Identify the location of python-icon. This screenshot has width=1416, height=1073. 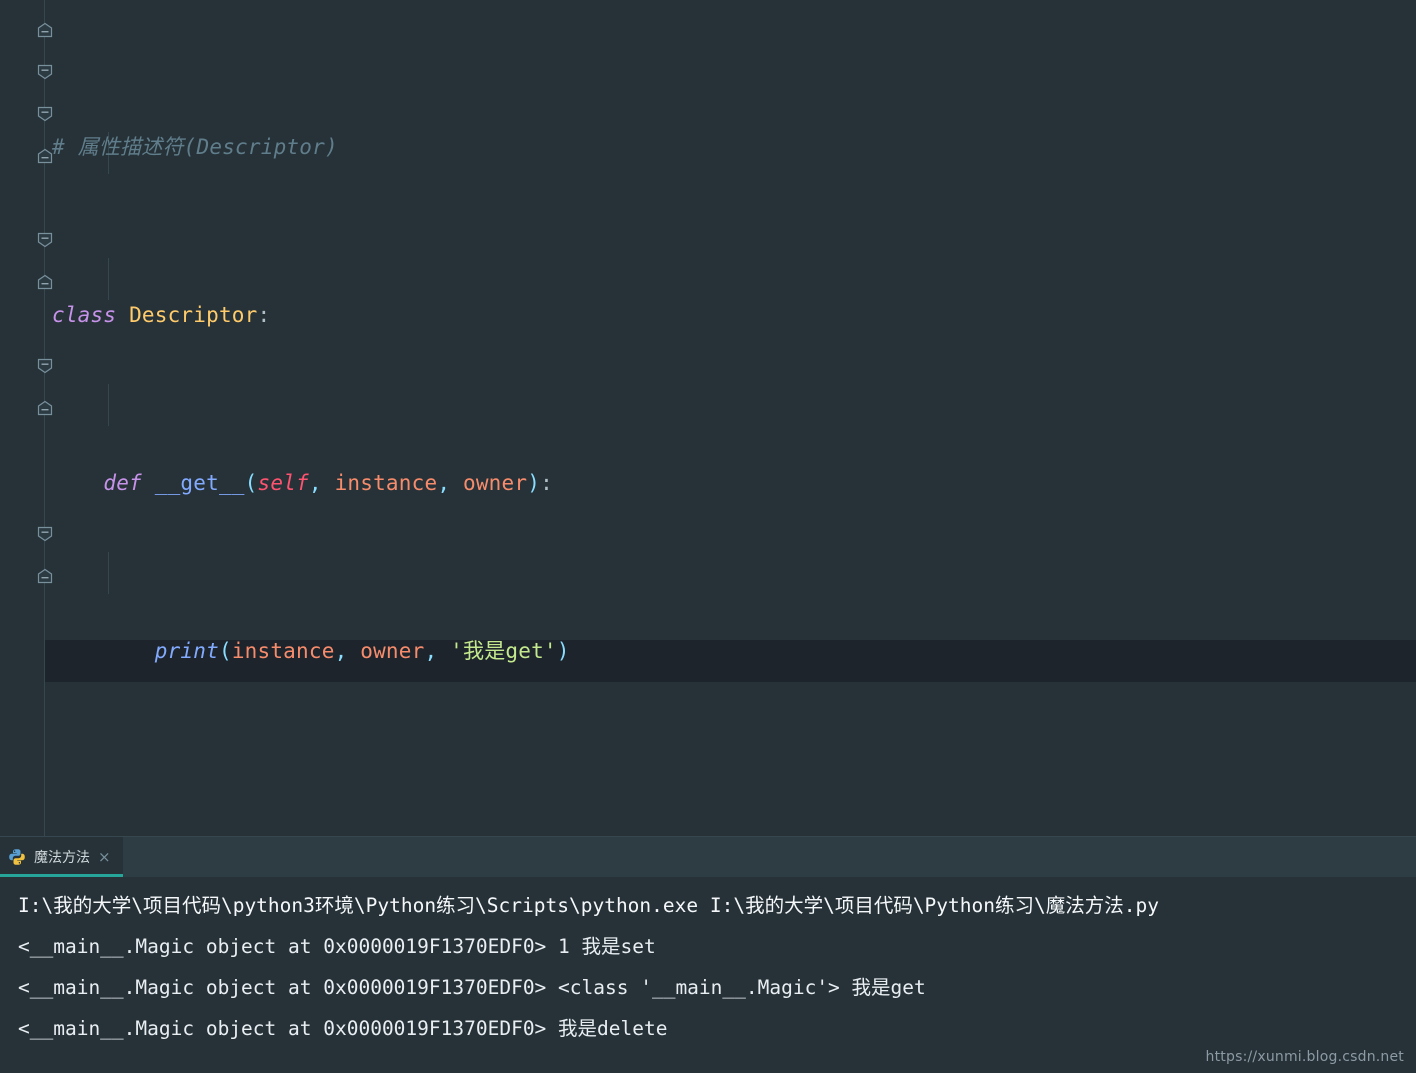
(17, 857).